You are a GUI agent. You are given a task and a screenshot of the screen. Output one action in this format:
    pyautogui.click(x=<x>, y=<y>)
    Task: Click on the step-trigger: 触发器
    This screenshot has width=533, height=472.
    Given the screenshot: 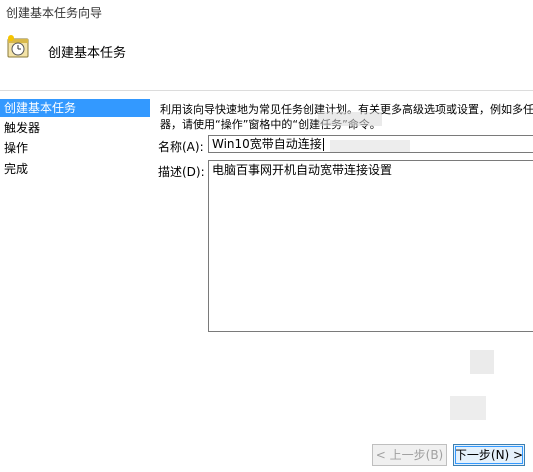 What is the action you would take?
    pyautogui.click(x=75, y=128)
    